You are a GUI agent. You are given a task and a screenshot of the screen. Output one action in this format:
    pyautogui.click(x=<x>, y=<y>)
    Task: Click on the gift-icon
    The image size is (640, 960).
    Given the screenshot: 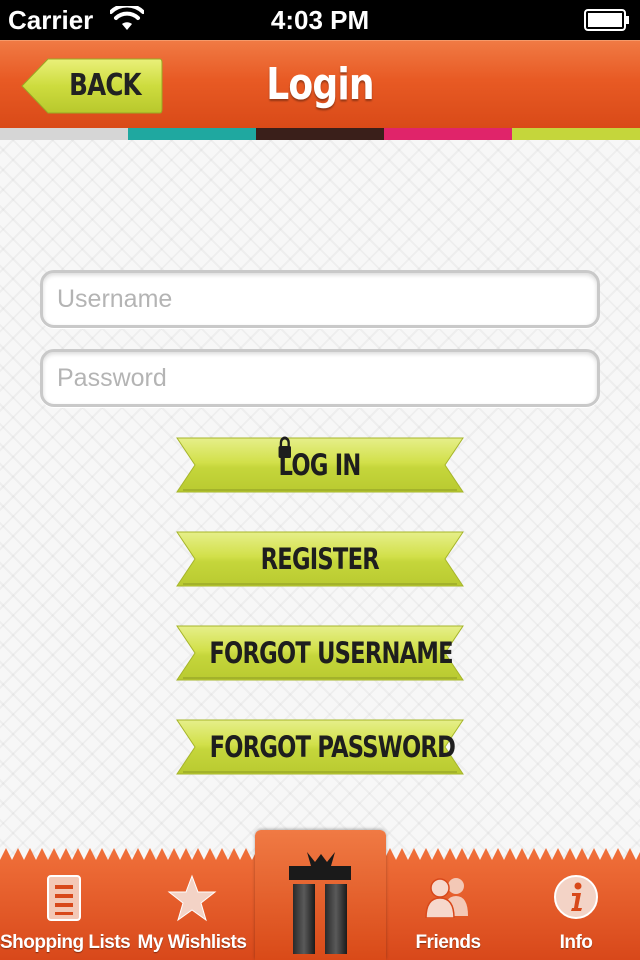 What is the action you would take?
    pyautogui.click(x=320, y=903)
    